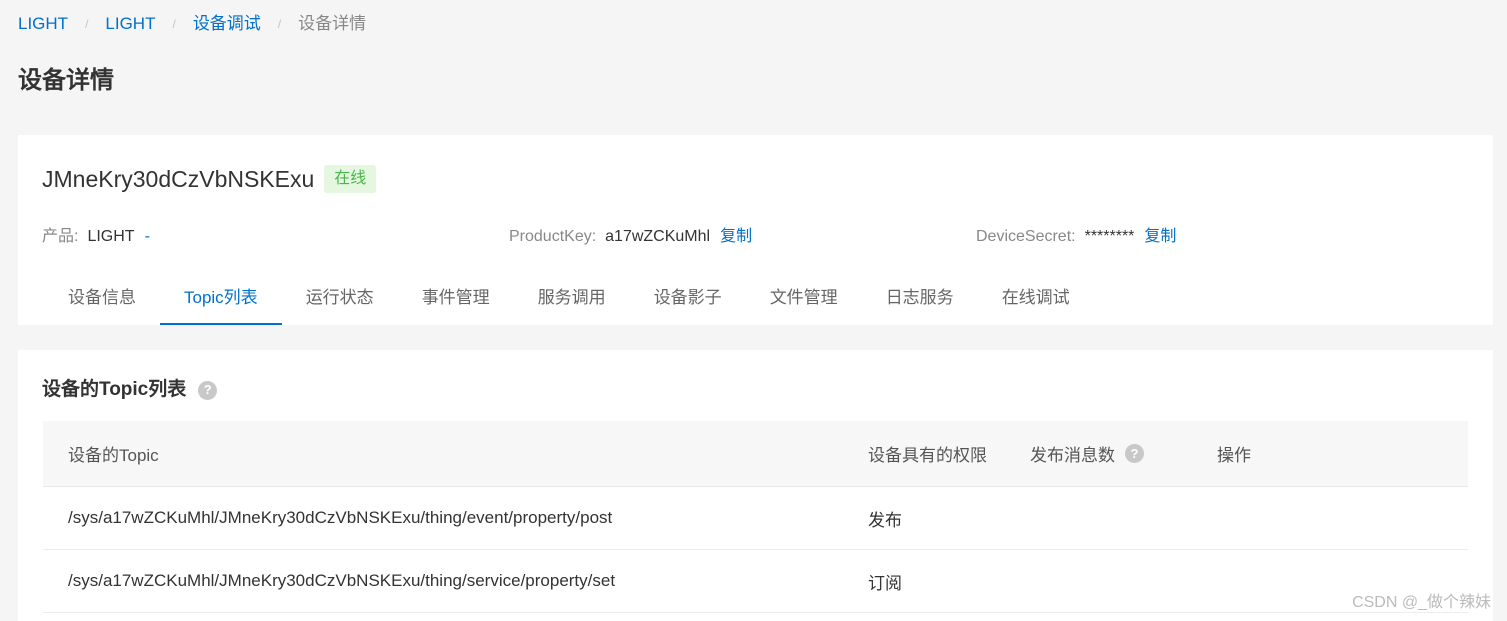 Image resolution: width=1507 pixels, height=621 pixels. Describe the element at coordinates (1123, 453) in the screenshot. I see `column-header-message-count: 发布消息数 ?` at that location.